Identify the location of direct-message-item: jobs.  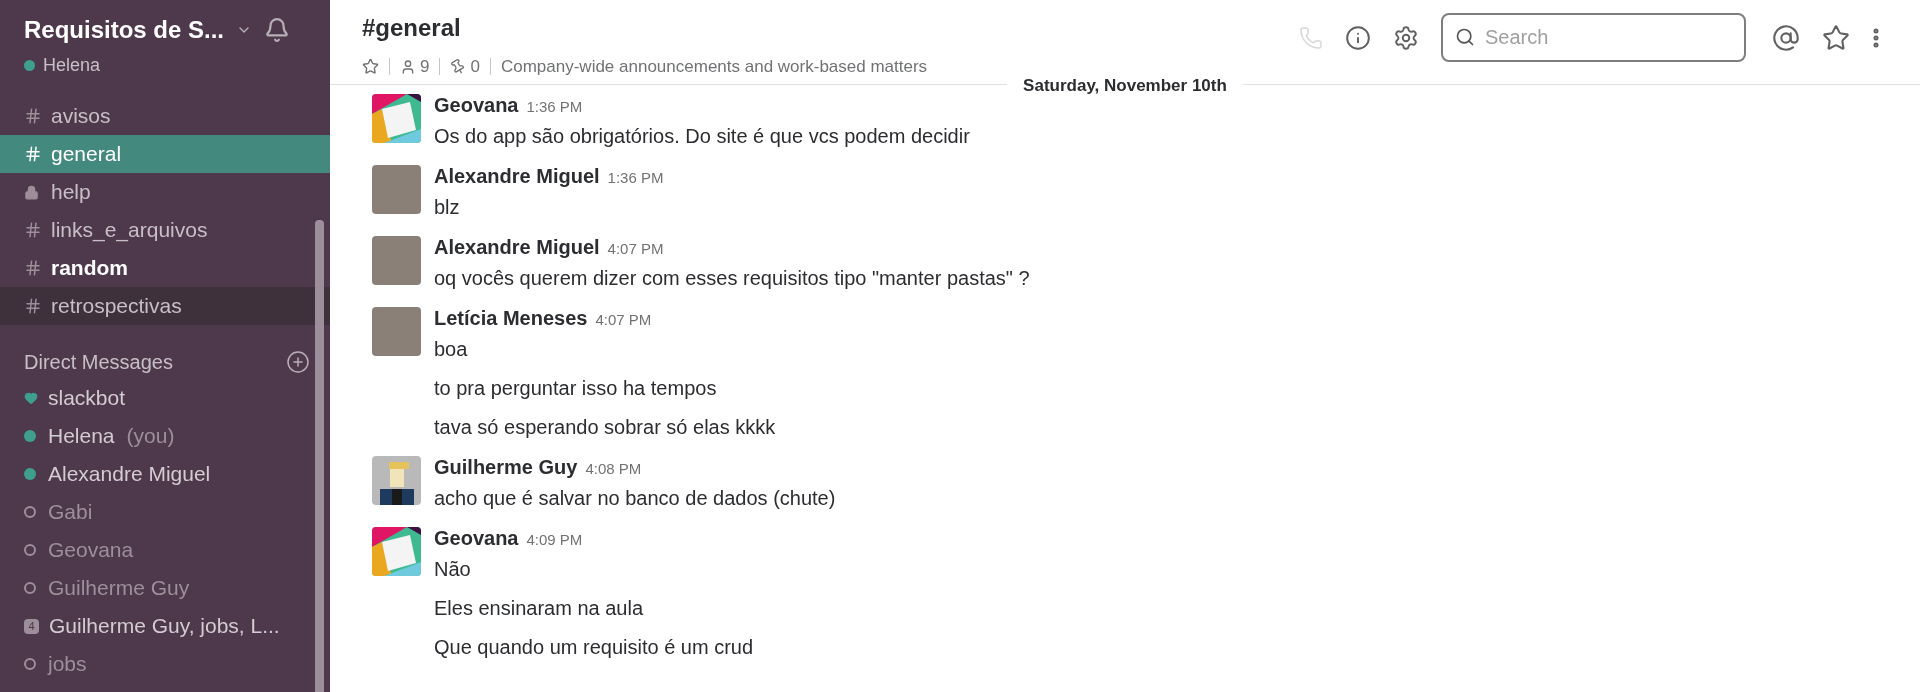
(165, 664).